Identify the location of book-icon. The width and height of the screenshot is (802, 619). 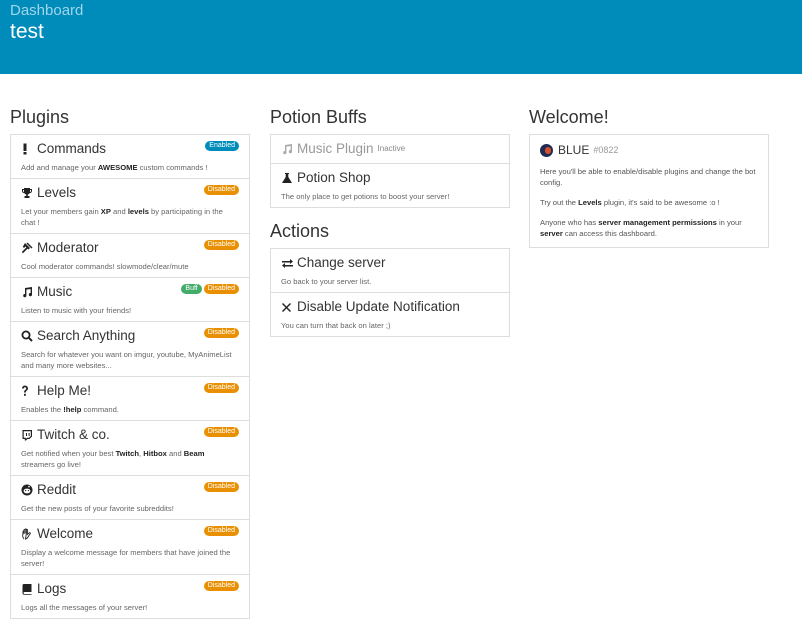
(28, 589).